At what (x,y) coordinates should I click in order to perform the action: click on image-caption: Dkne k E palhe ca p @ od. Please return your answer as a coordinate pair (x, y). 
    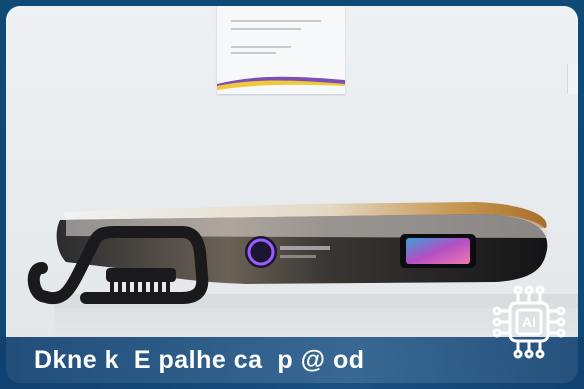
    Looking at the image, I should click on (199, 360).